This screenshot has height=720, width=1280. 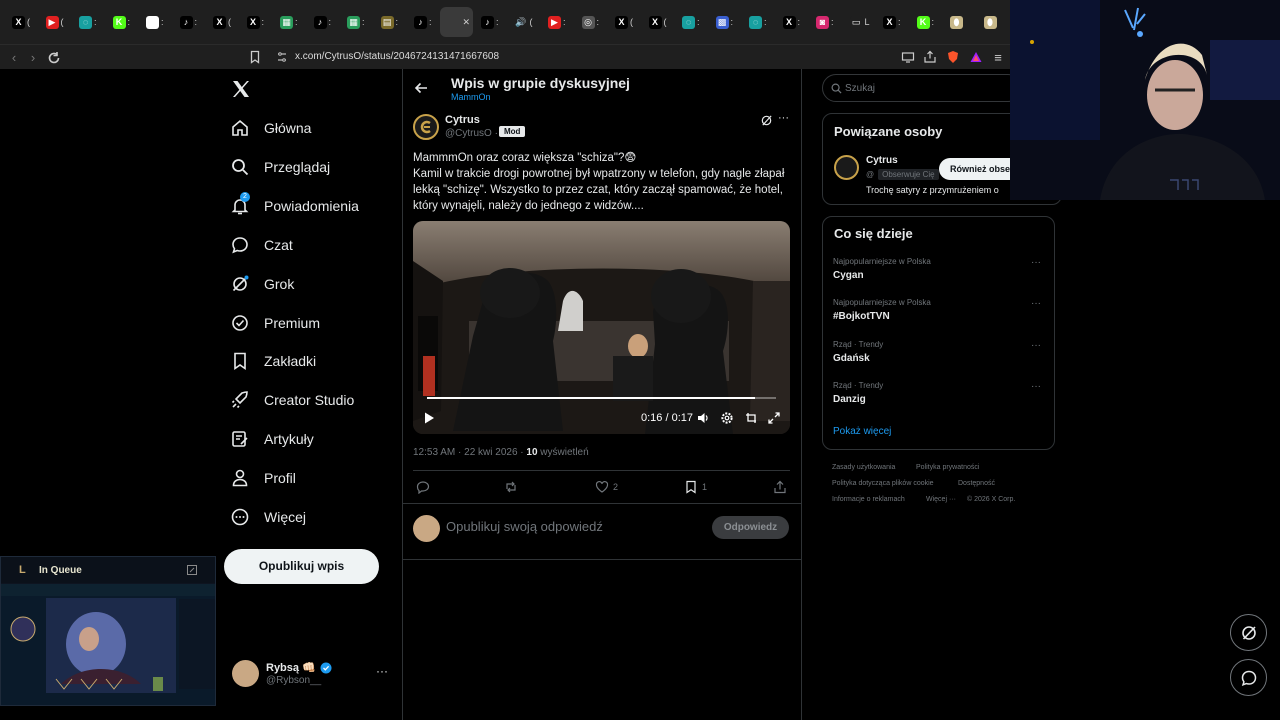 I want to click on browser-tab: 🔊(, so click(x=524, y=22).